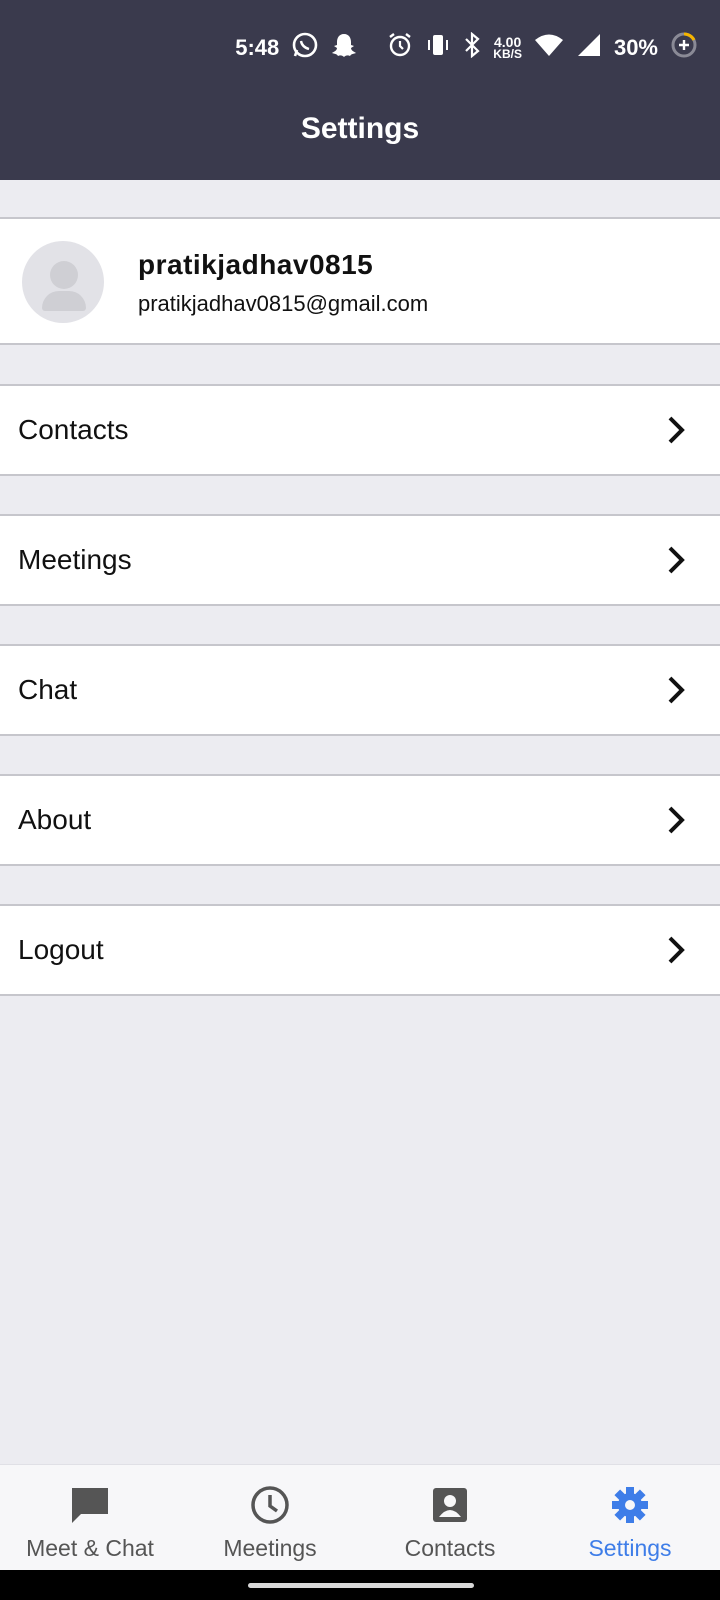  I want to click on system-nav-bar, so click(360, 1585).